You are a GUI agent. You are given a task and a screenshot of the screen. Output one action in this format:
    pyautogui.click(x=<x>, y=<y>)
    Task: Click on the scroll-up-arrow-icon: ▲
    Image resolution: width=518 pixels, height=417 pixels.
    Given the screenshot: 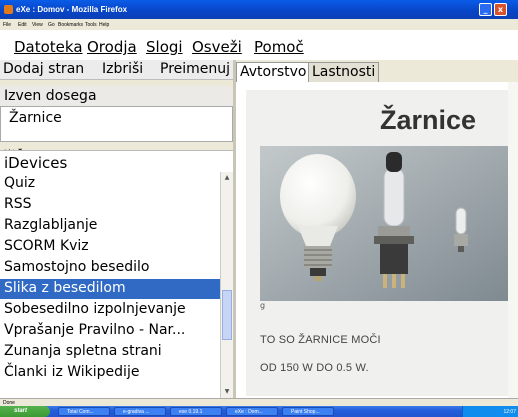 What is the action you would take?
    pyautogui.click(x=227, y=178)
    